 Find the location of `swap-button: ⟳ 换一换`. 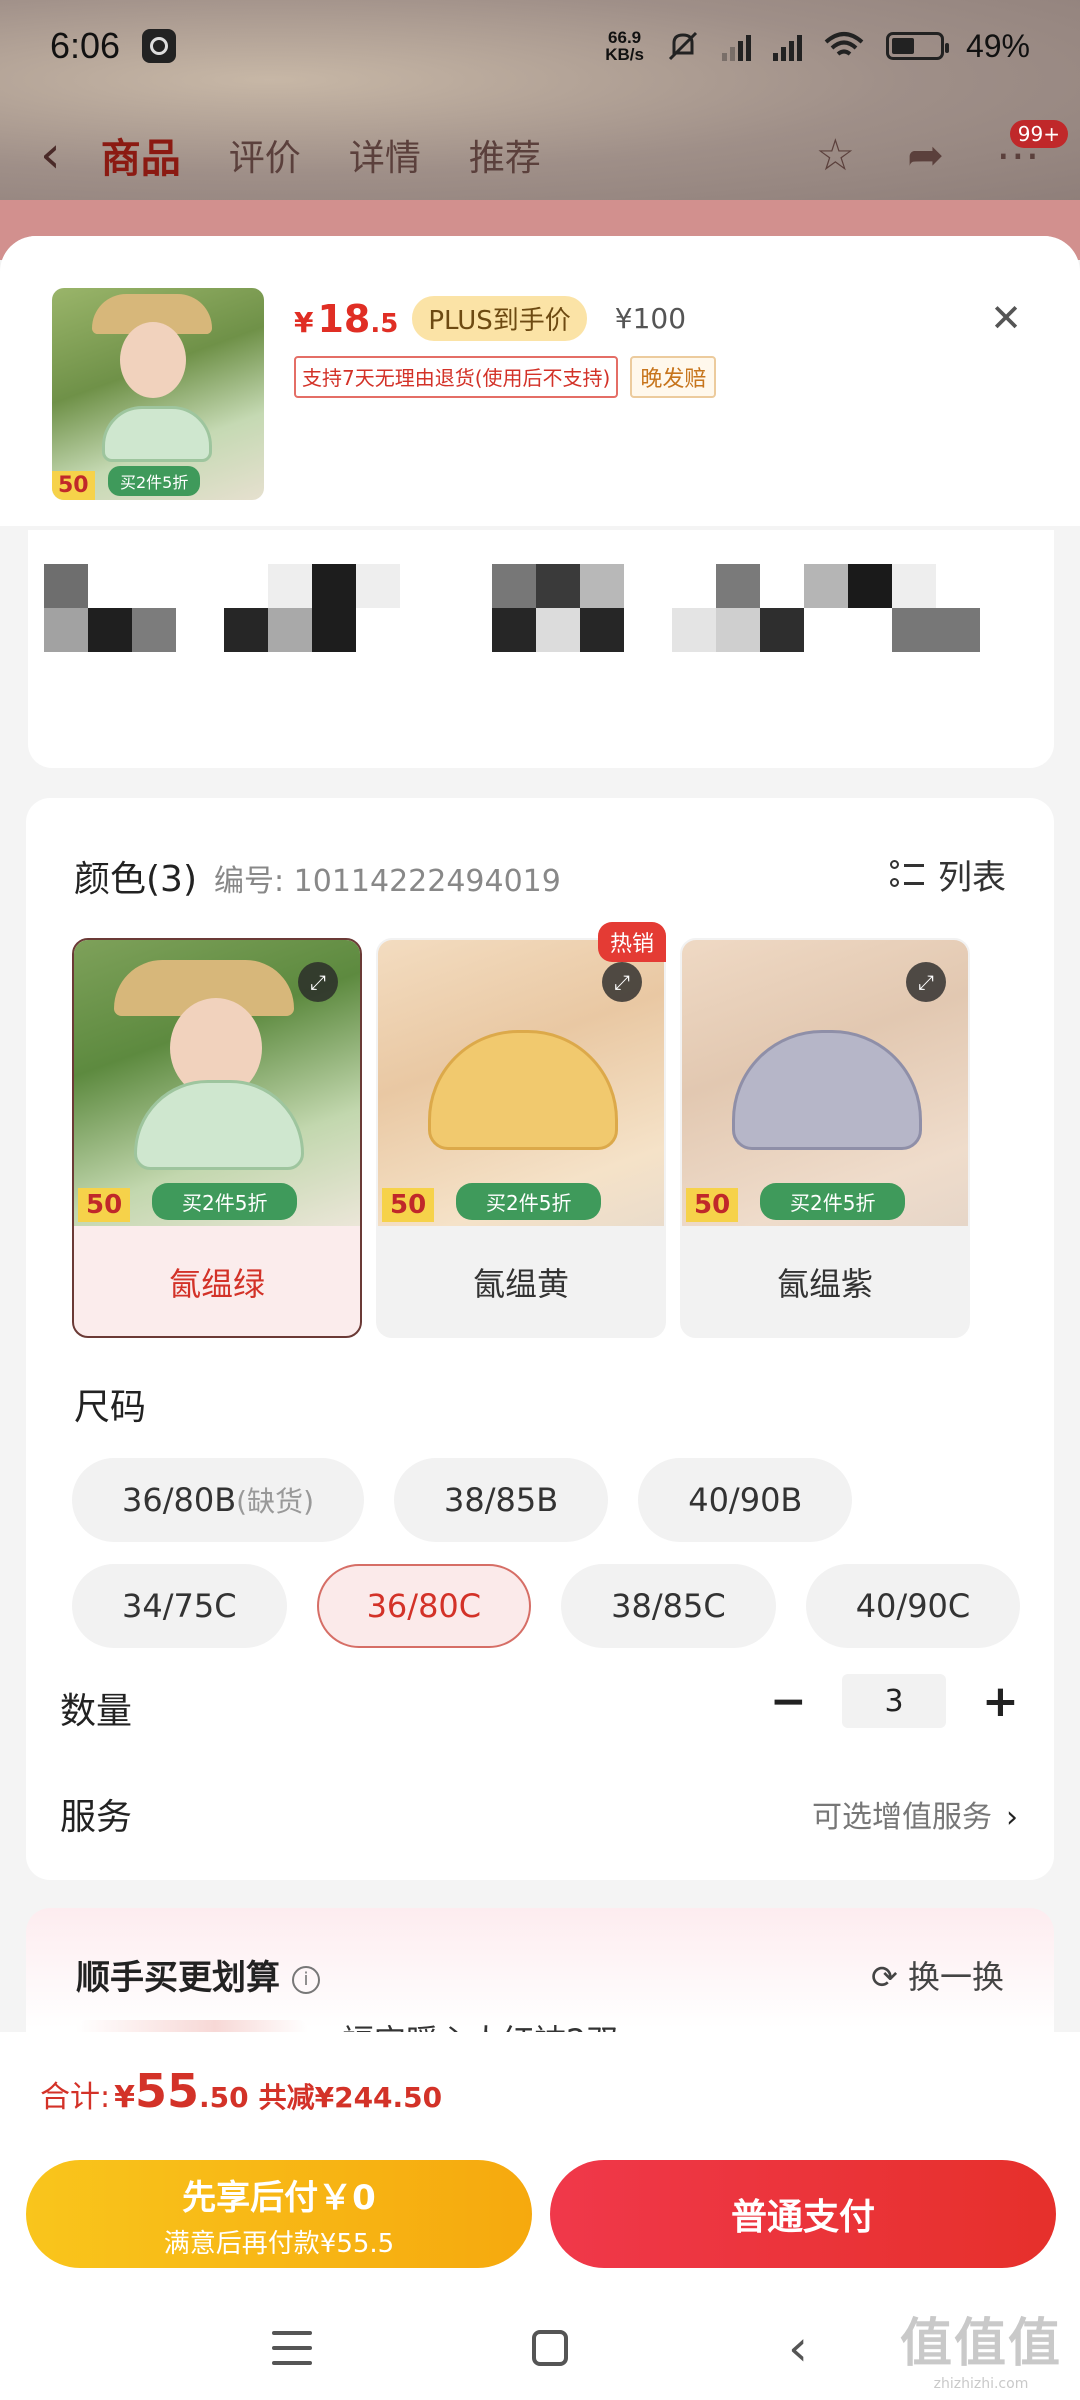

swap-button: ⟳ 换一换 is located at coordinates (937, 1975).